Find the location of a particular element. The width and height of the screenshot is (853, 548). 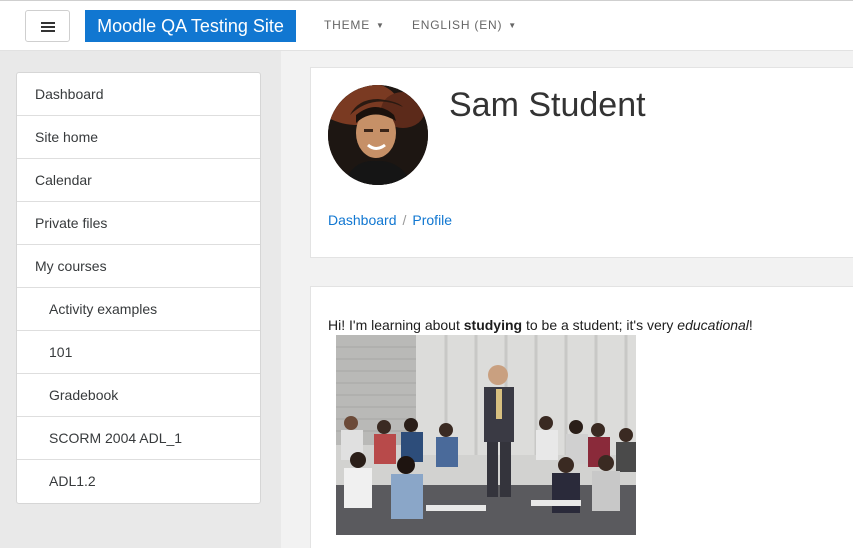

sidebar-item-site-home: Site home is located at coordinates (138, 137).